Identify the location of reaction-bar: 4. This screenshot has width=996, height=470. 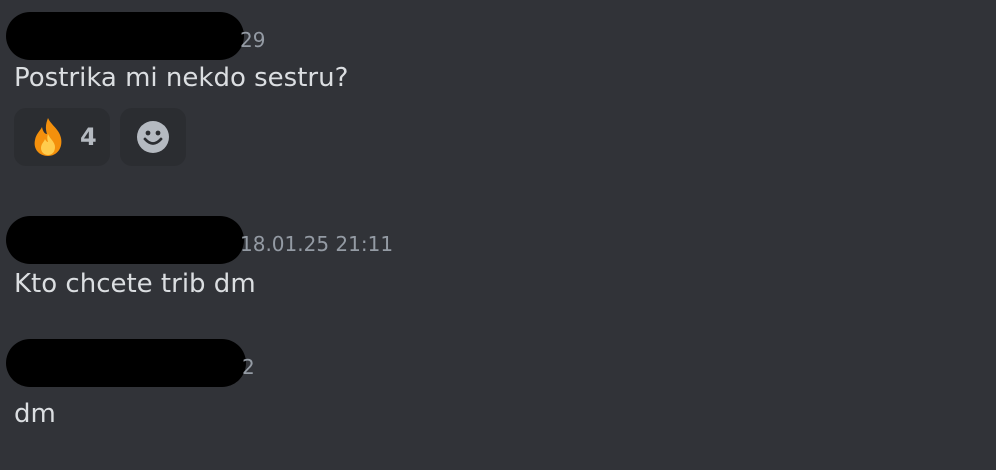
(100, 137).